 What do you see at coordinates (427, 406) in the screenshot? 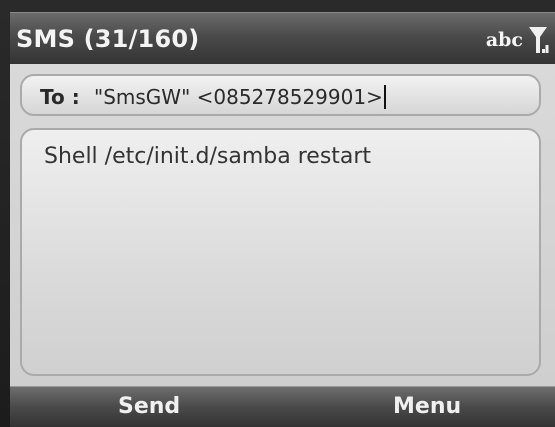
I see `menu-button: Menu` at bounding box center [427, 406].